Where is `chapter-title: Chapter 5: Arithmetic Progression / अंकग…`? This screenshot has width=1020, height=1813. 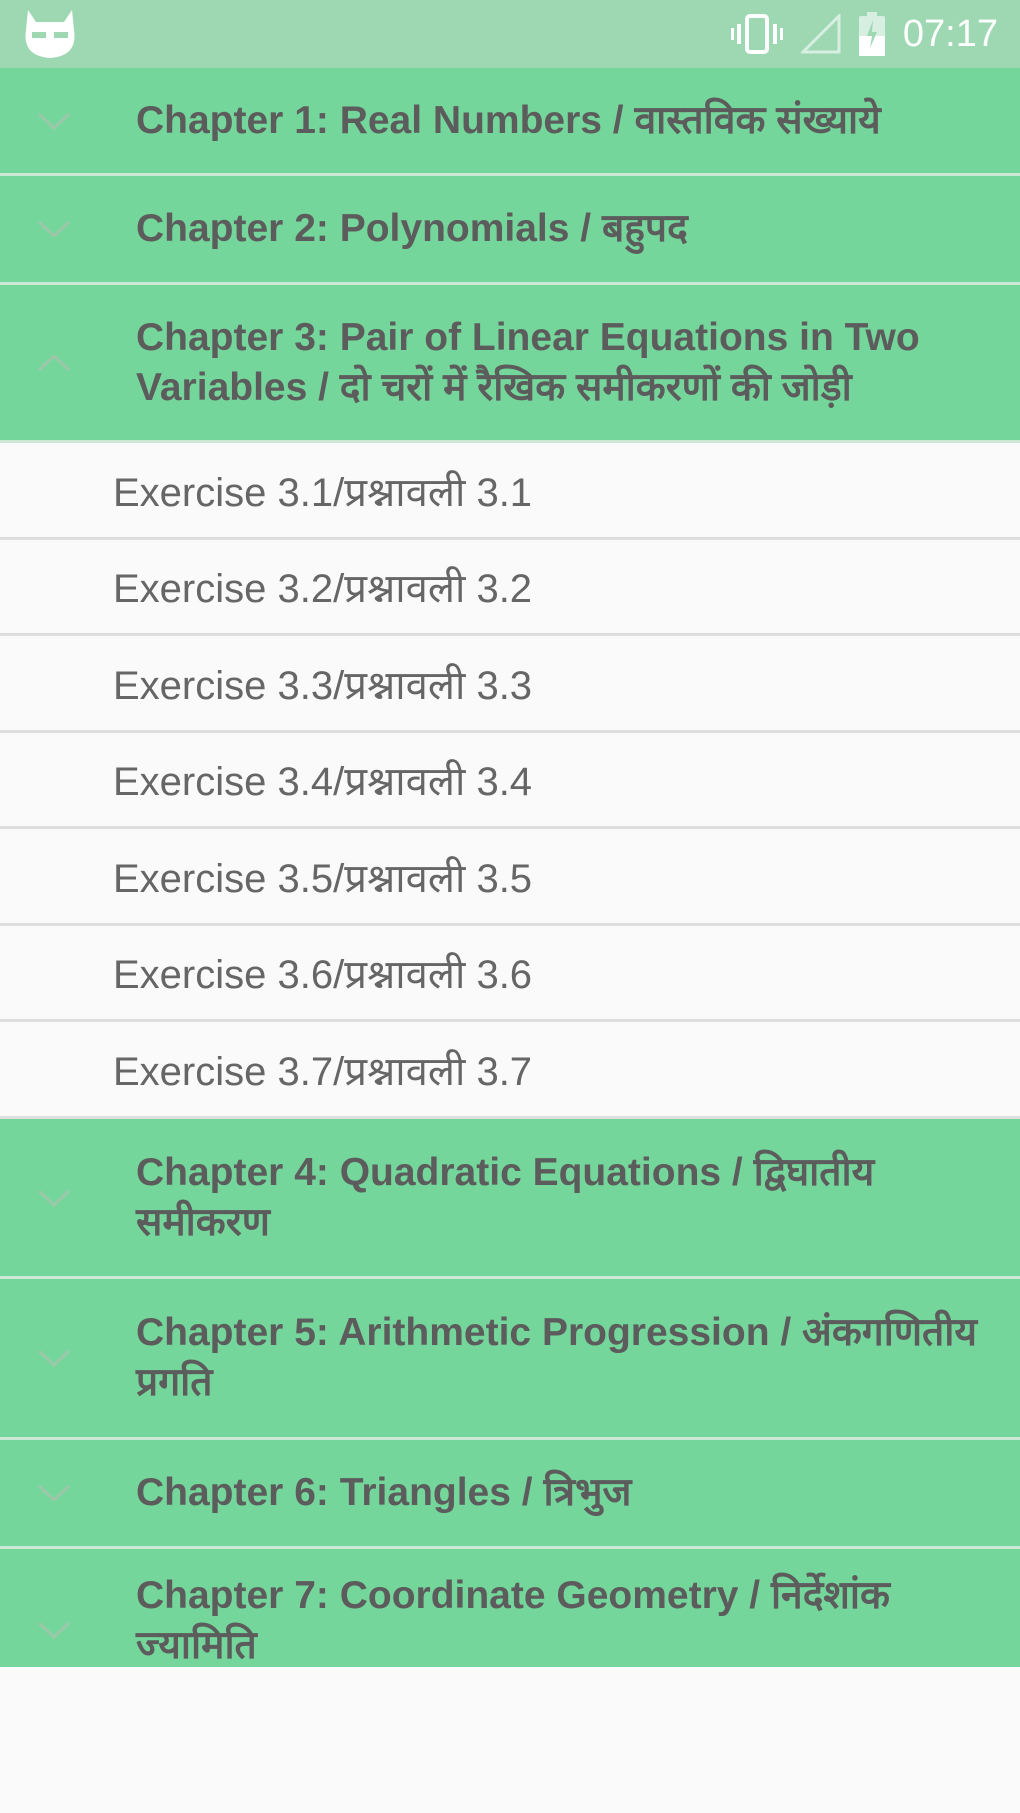
chapter-title: Chapter 5: Arithmetic Progression / अंकग… is located at coordinates (556, 1357).